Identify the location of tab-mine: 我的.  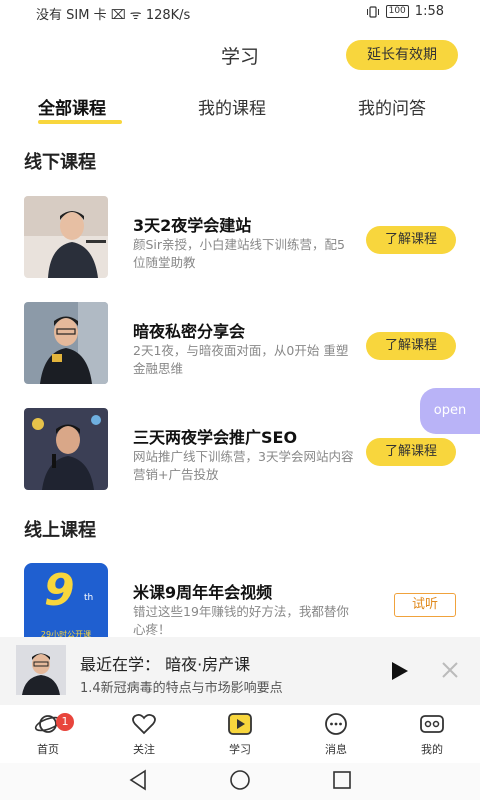
(432, 734).